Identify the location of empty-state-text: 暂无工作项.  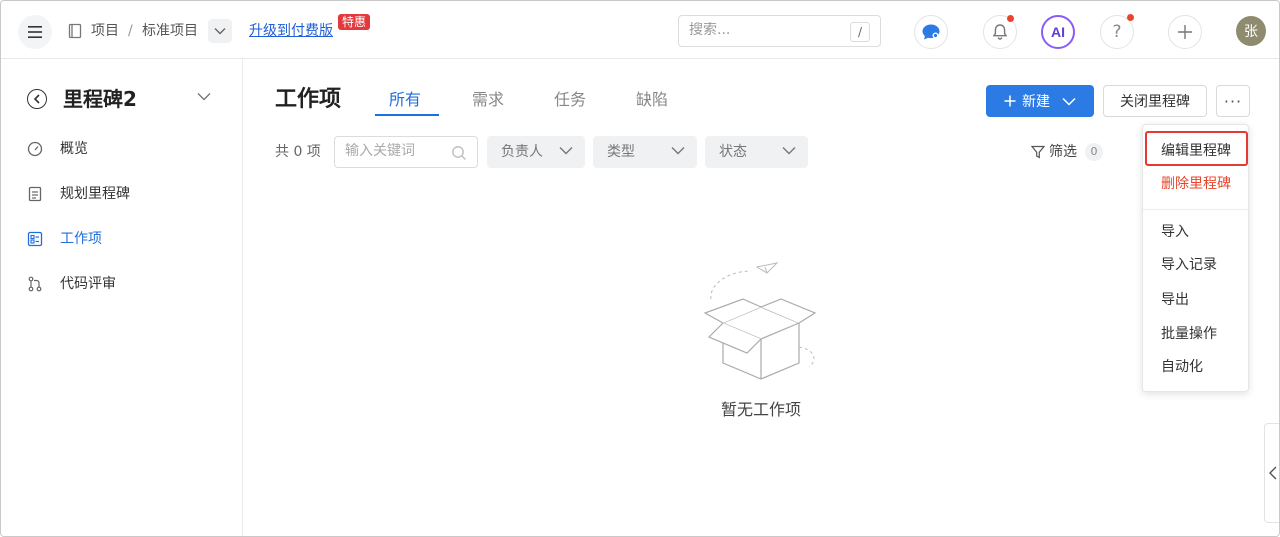
(761, 409).